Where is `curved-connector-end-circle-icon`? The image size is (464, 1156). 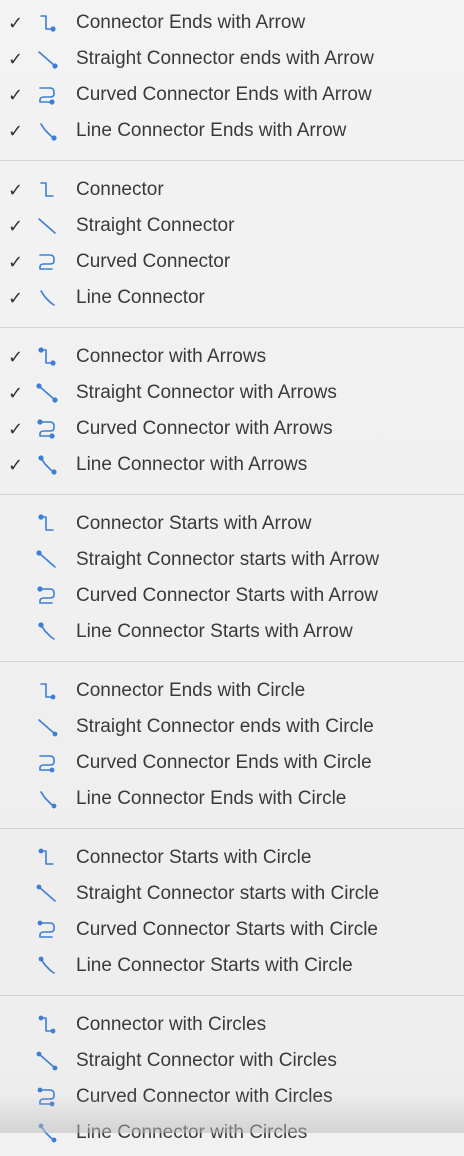 curved-connector-end-circle-icon is located at coordinates (47, 763).